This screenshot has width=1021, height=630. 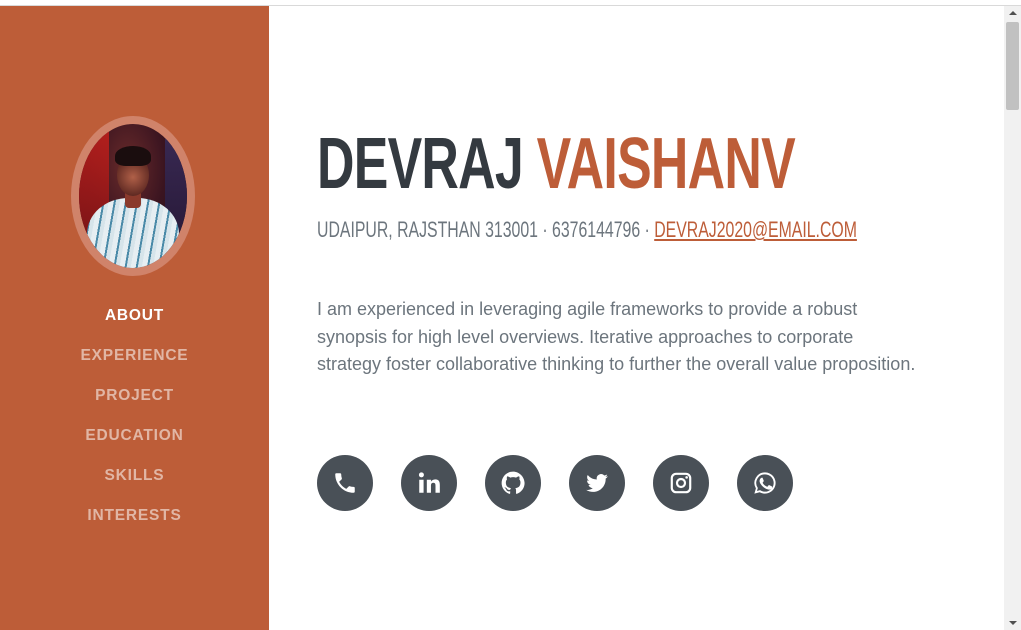 I want to click on whatsapp-icon, so click(x=765, y=483).